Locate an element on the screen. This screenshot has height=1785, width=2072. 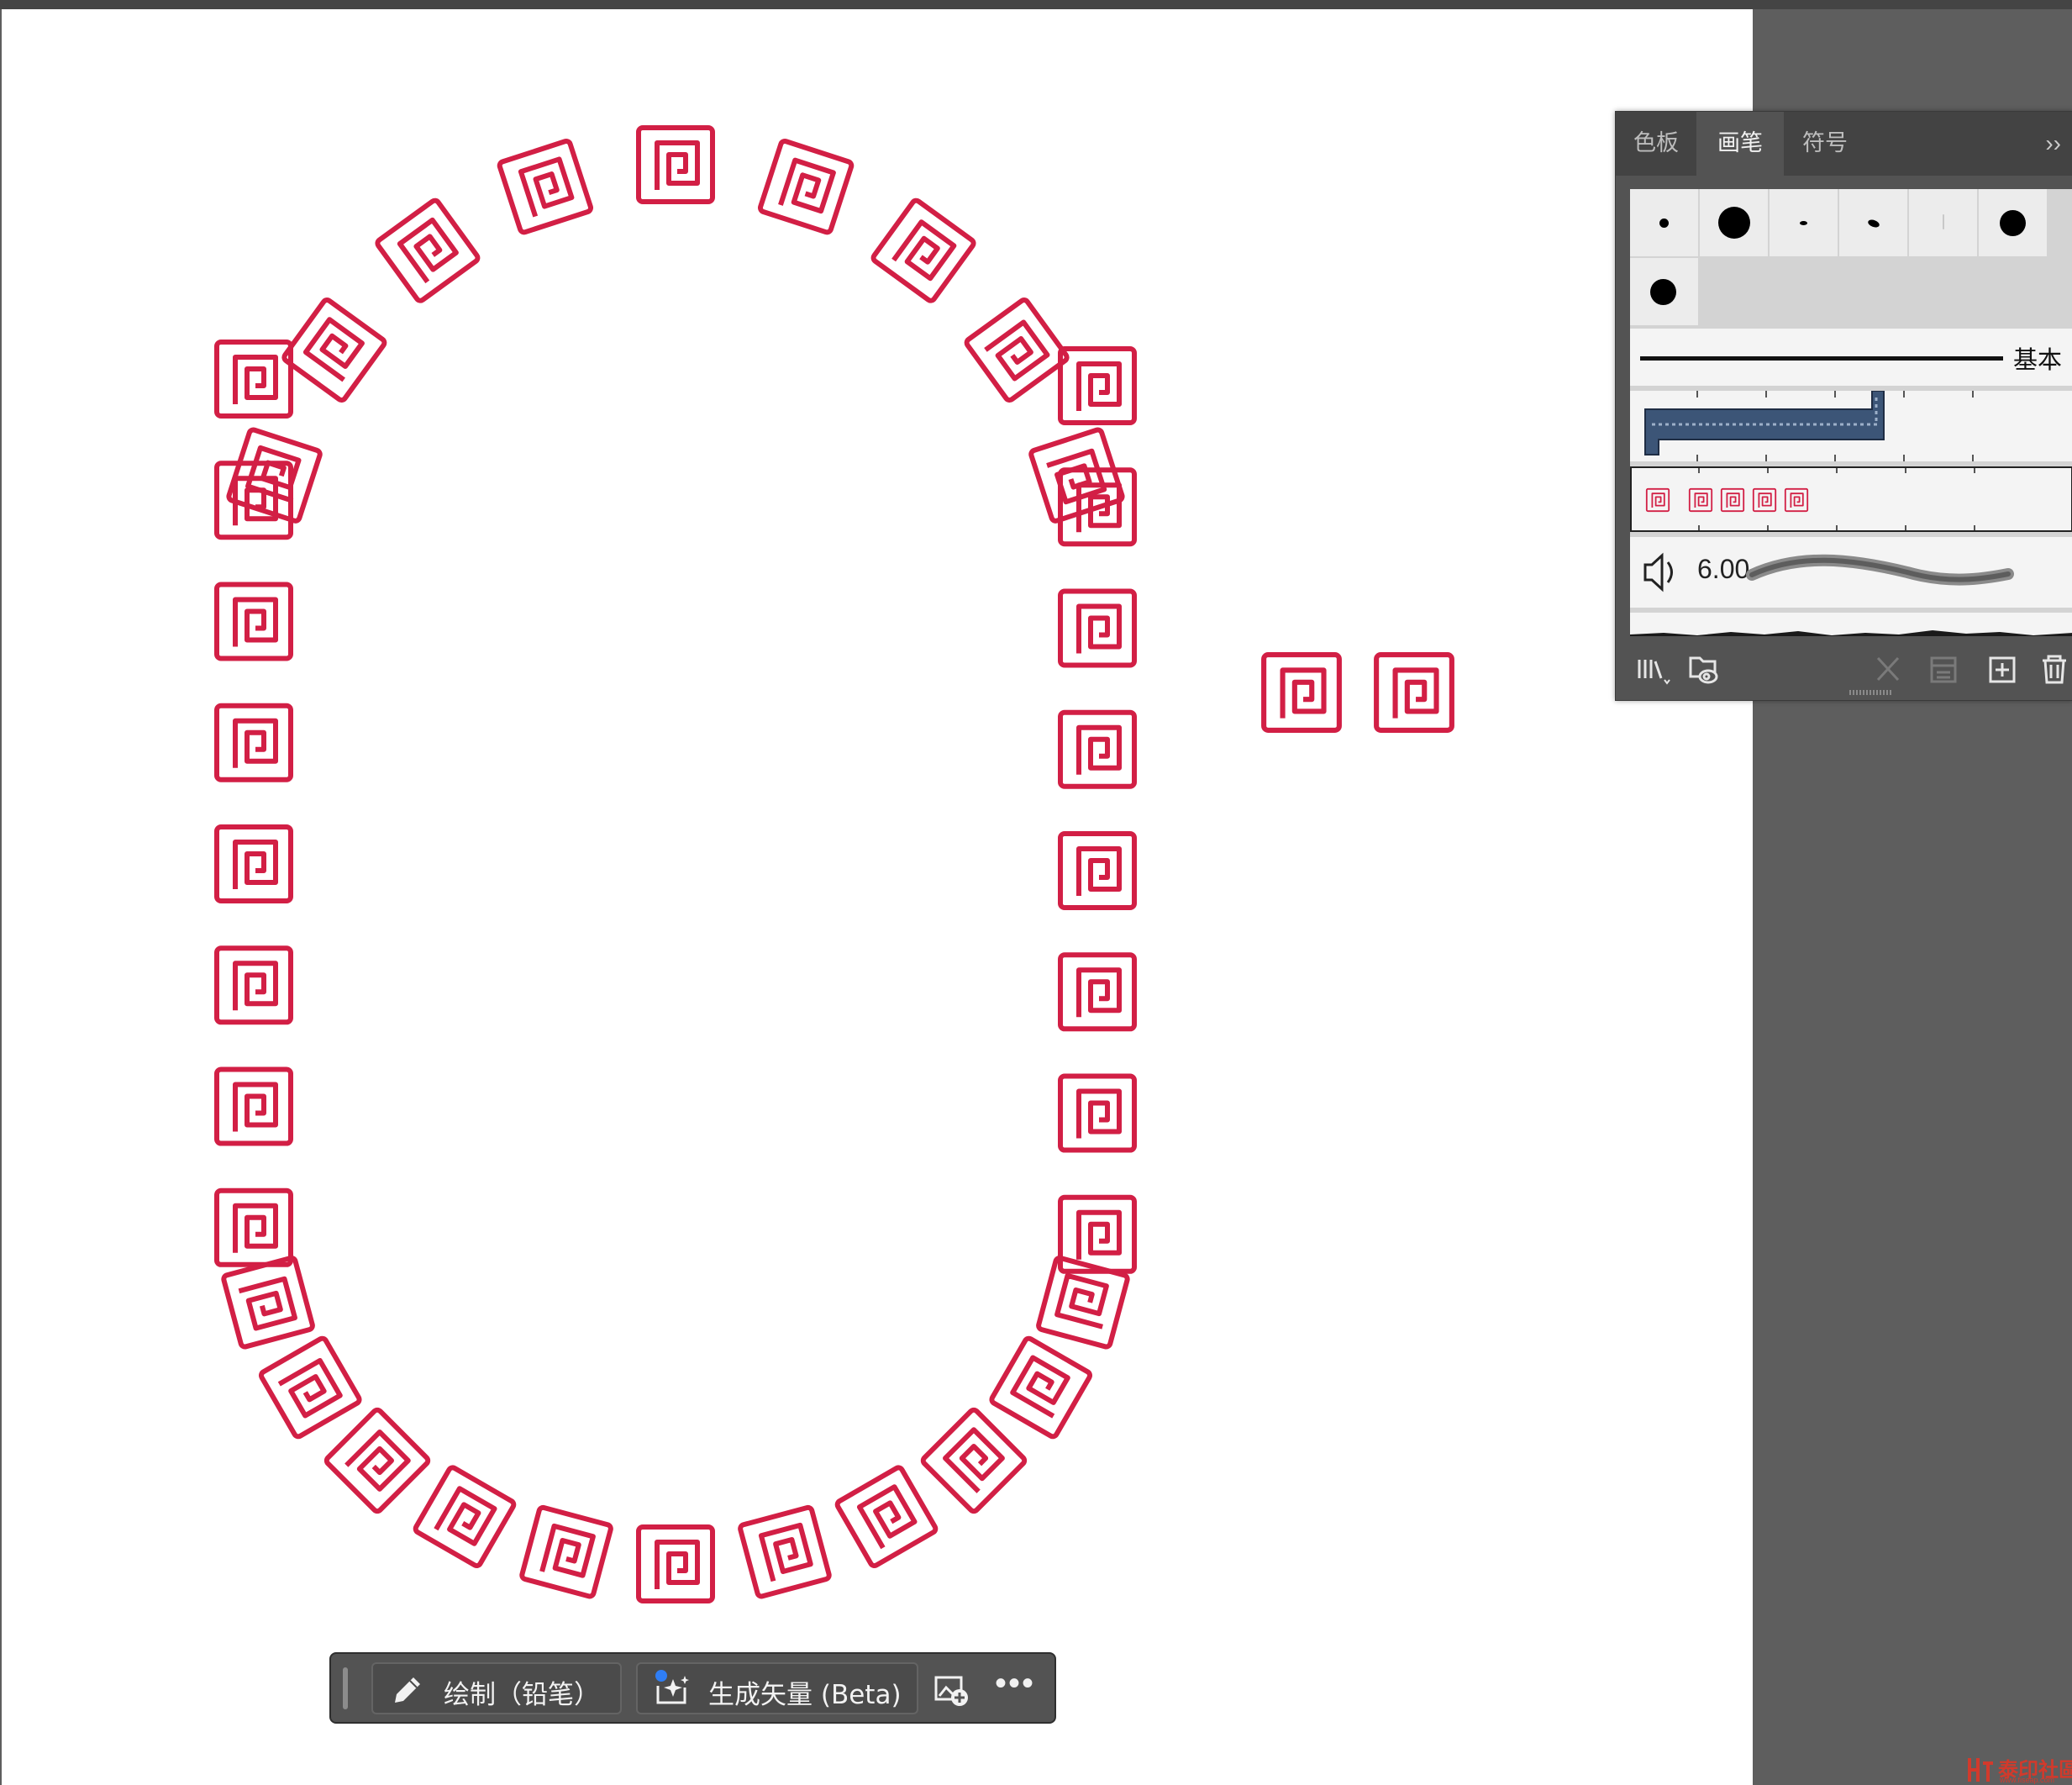
taskbar-drag-handle is located at coordinates (345, 1688).